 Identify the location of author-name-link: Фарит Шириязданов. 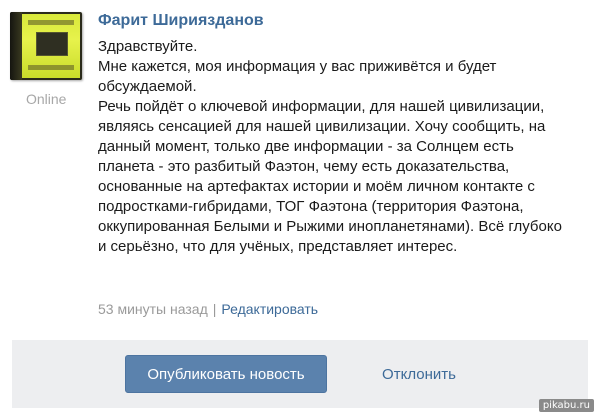
(181, 21).